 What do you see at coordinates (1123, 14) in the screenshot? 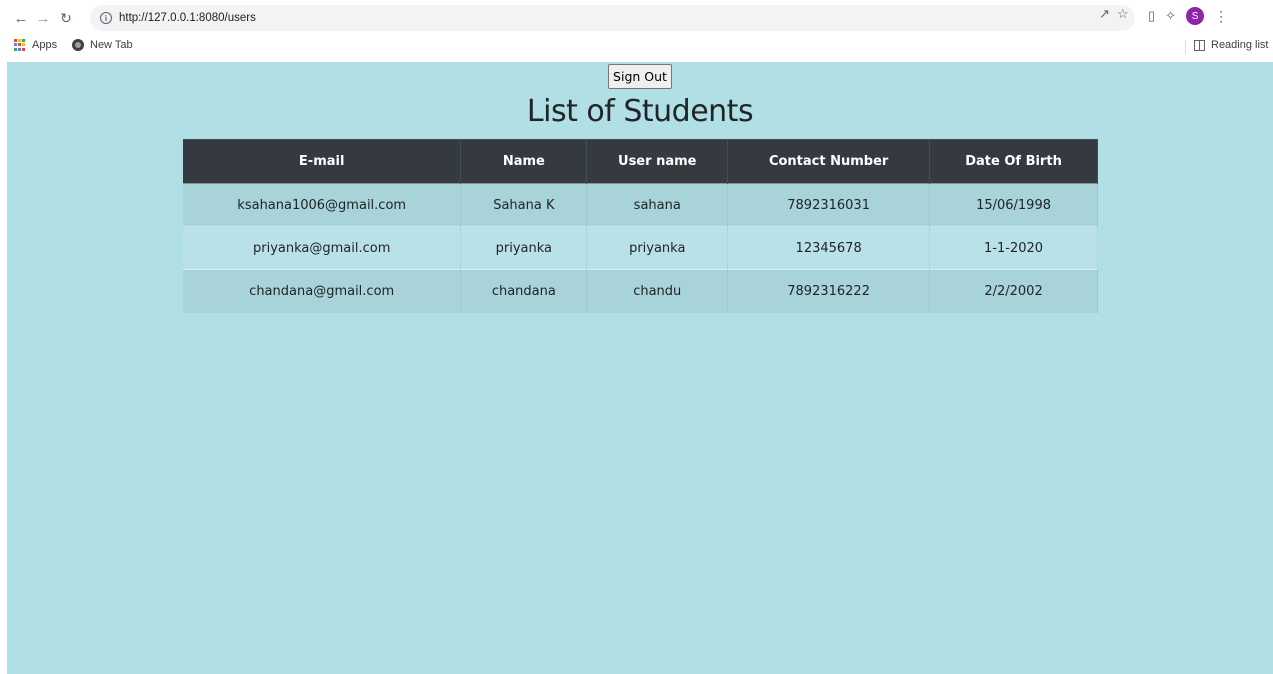
I see `bookmark-star-icon: ☆` at bounding box center [1123, 14].